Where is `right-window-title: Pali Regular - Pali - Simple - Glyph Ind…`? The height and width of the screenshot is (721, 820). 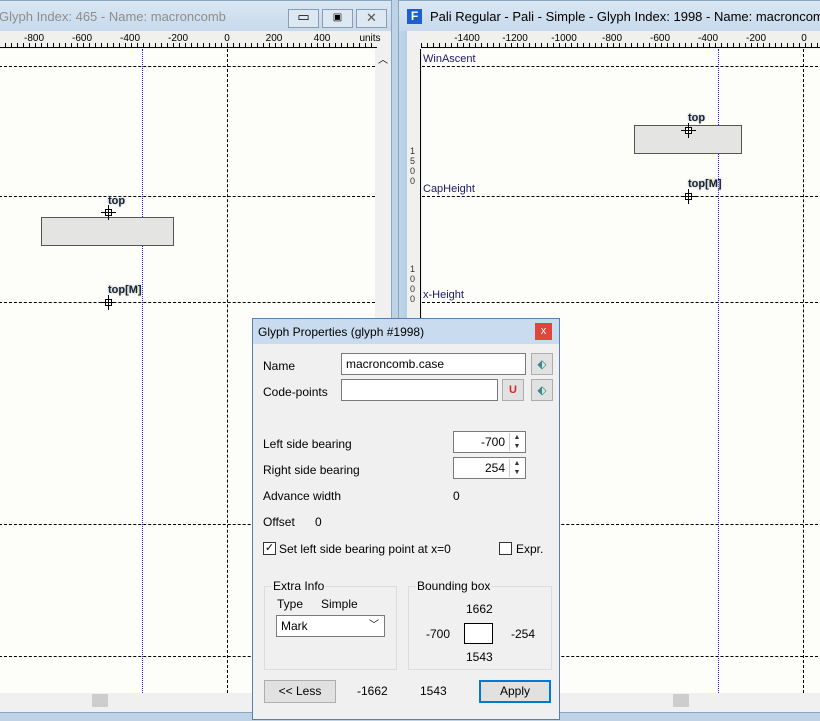
right-window-title: Pali Regular - Pali - Simple - Glyph Ind… is located at coordinates (625, 16).